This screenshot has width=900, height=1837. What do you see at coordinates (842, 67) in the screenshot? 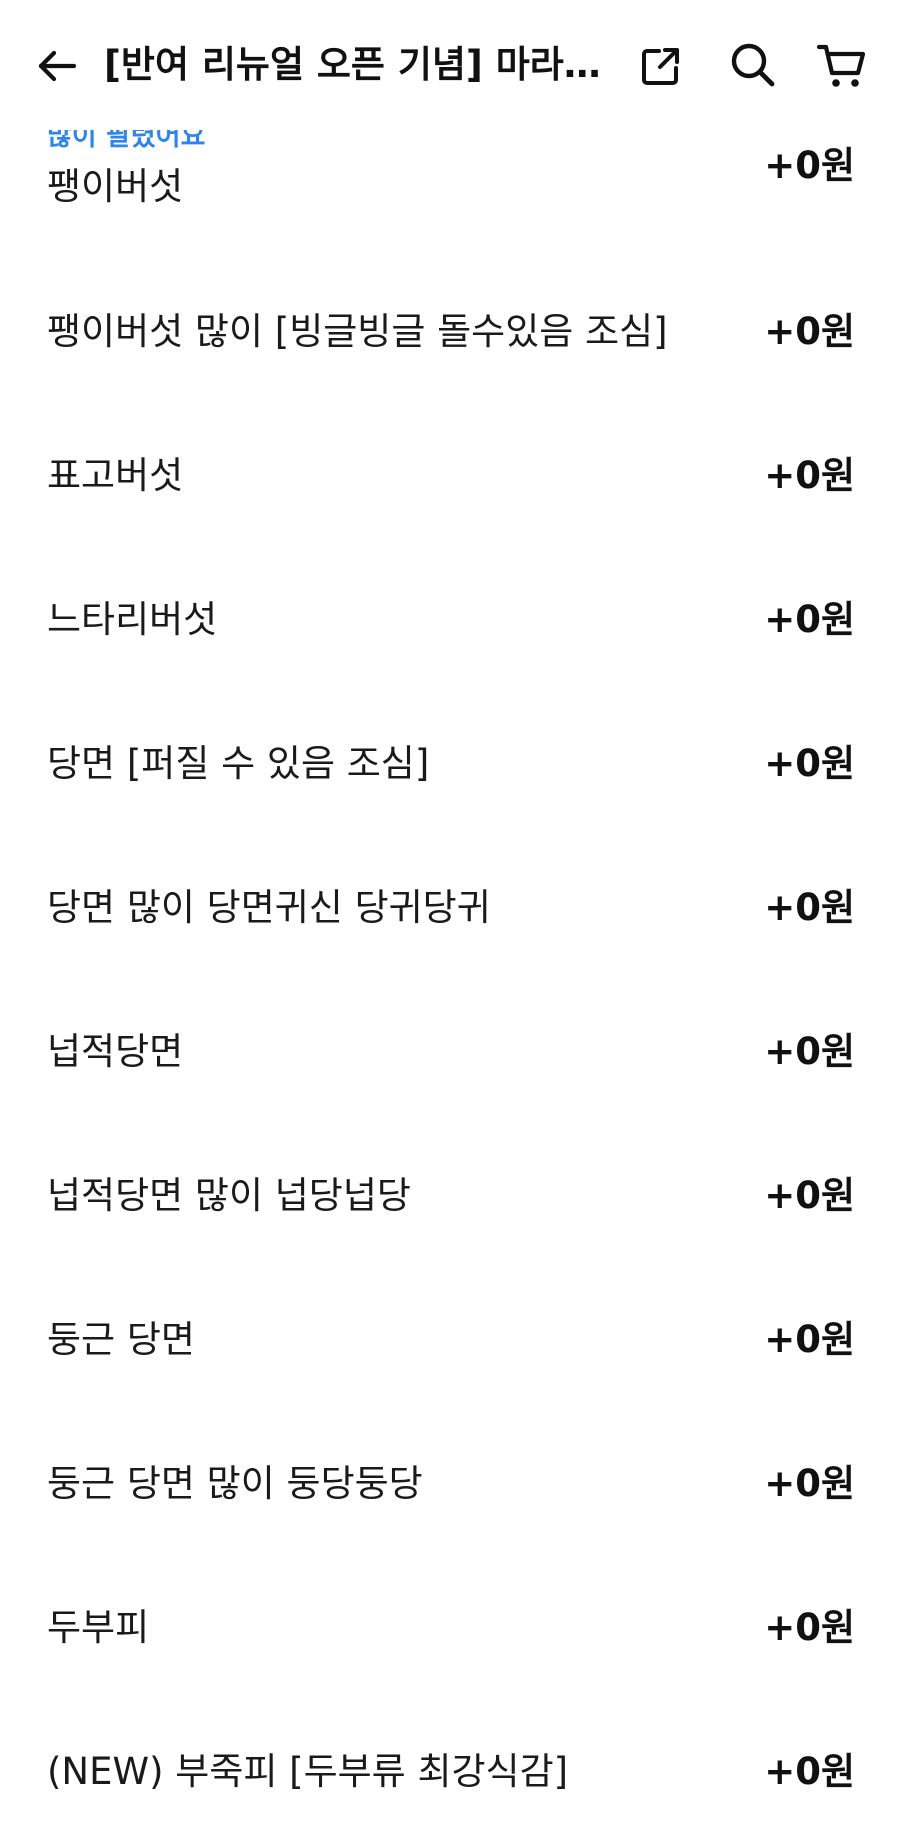
I see `cart-icon` at bounding box center [842, 67].